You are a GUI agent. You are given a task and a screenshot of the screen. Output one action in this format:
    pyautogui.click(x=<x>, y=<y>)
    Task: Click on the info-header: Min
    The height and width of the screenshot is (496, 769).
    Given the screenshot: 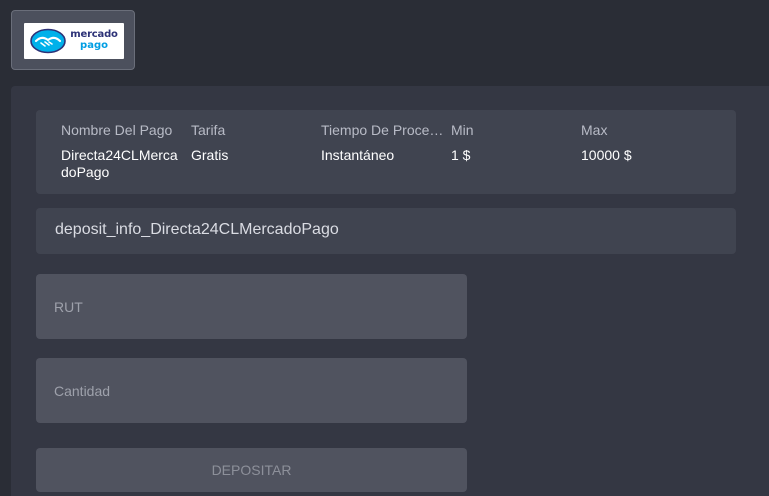 What is the action you would take?
    pyautogui.click(x=462, y=130)
    